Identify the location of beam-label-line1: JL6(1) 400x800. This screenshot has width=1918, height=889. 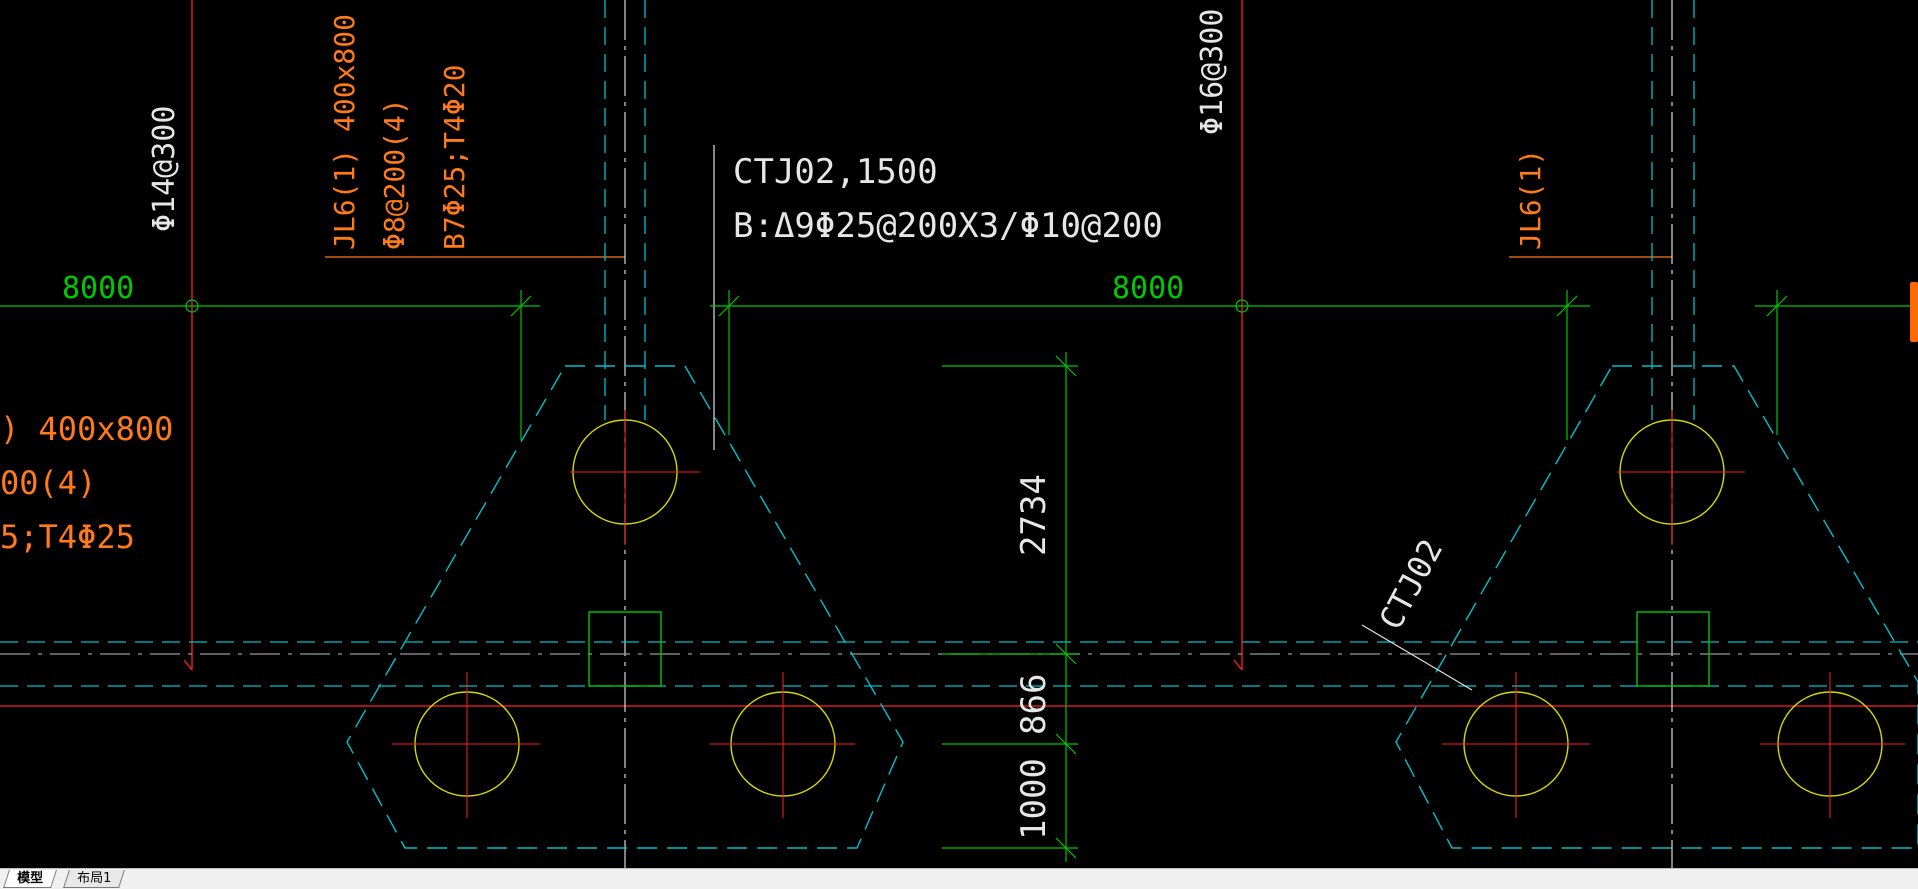
(344, 132).